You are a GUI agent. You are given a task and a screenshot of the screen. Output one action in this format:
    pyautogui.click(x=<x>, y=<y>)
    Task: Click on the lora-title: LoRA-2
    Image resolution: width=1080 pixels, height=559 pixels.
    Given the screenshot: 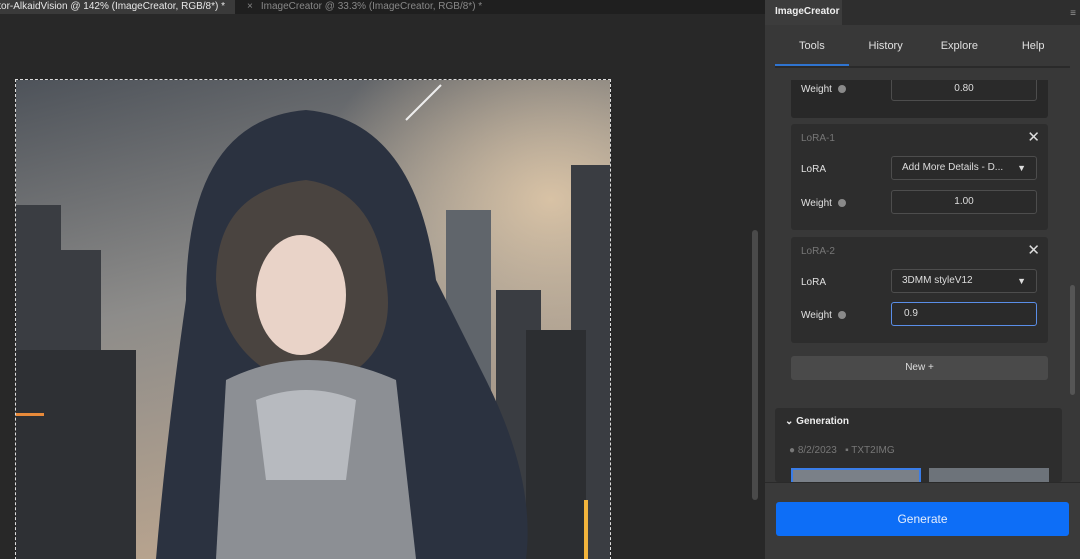 What is the action you would take?
    pyautogui.click(x=818, y=251)
    